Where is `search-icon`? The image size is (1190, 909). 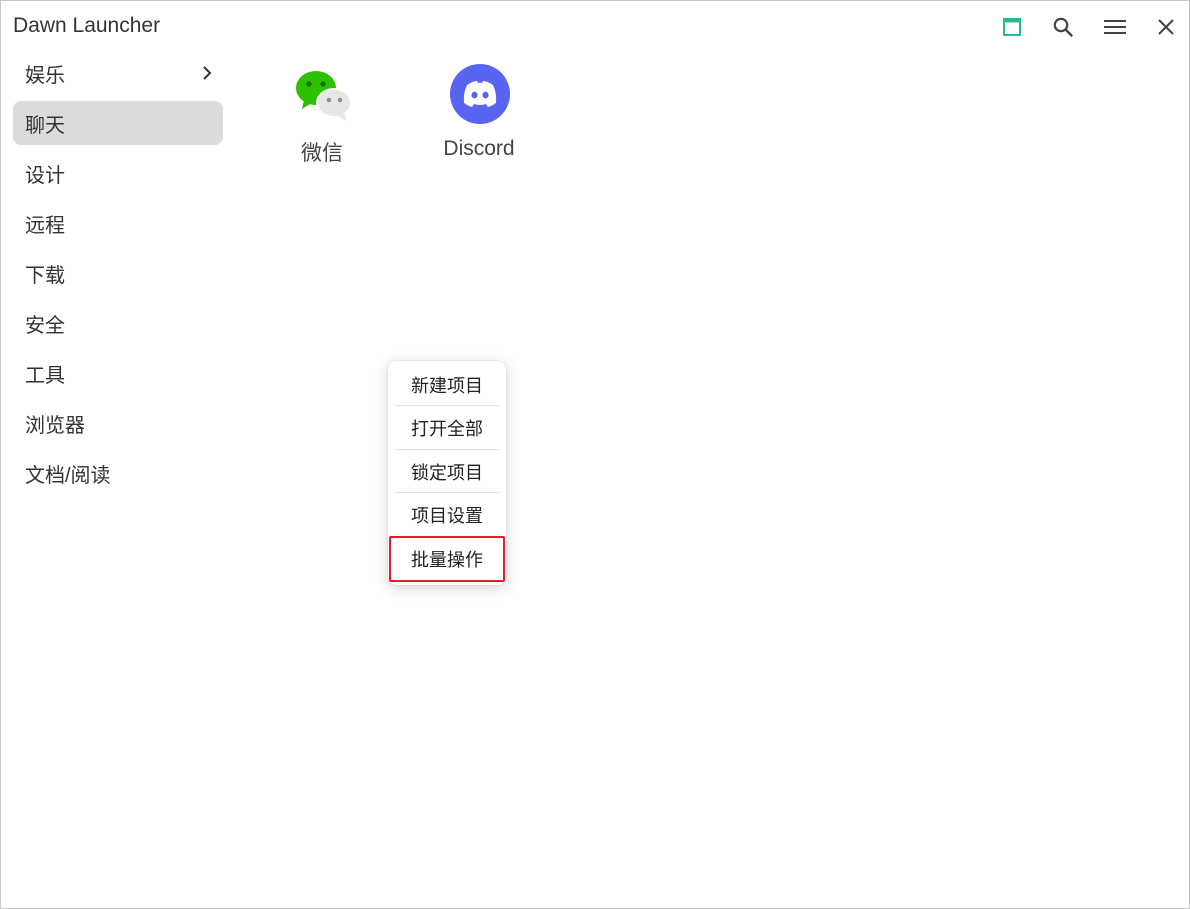
search-icon is located at coordinates (1063, 27).